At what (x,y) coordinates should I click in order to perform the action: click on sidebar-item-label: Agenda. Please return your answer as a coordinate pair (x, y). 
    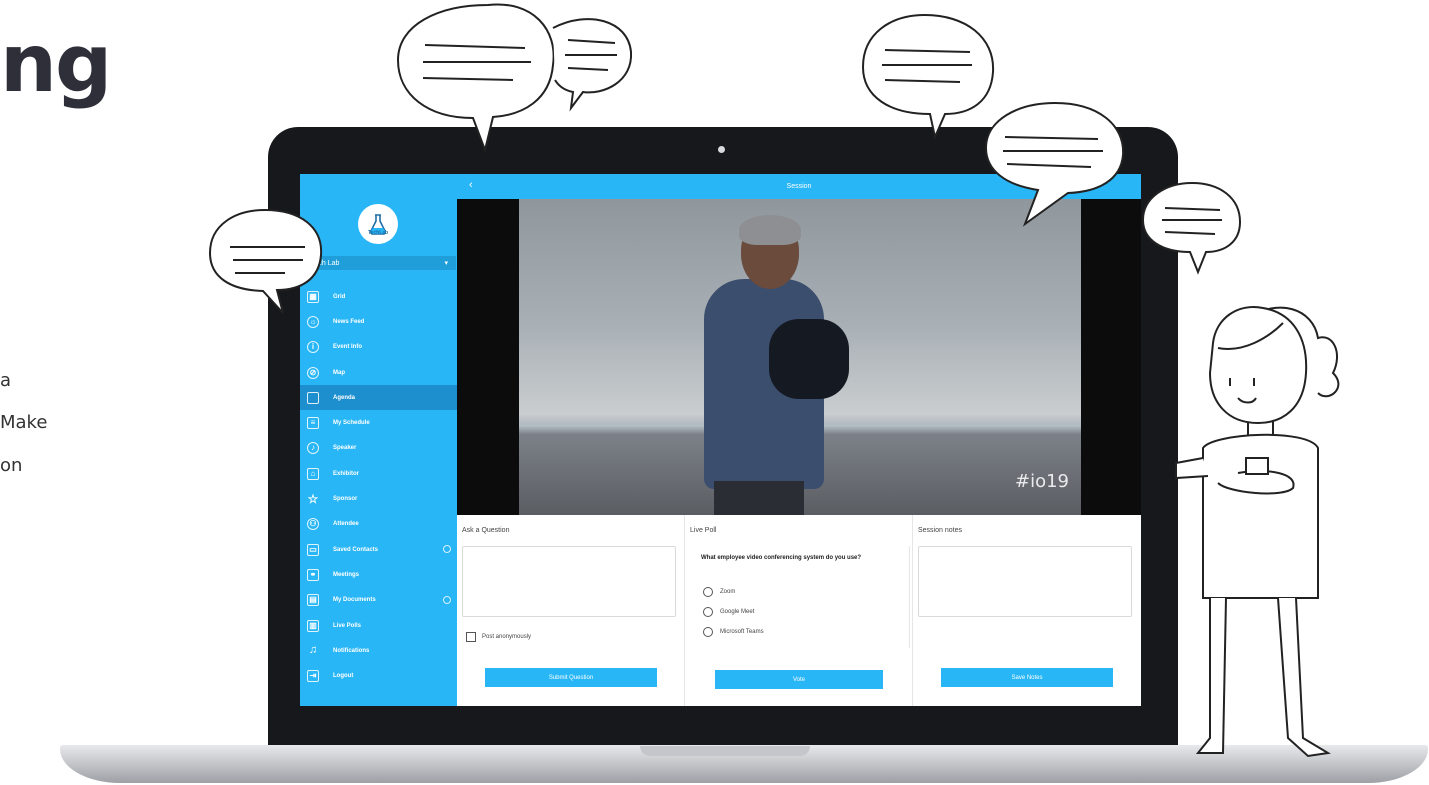
    Looking at the image, I should click on (344, 397).